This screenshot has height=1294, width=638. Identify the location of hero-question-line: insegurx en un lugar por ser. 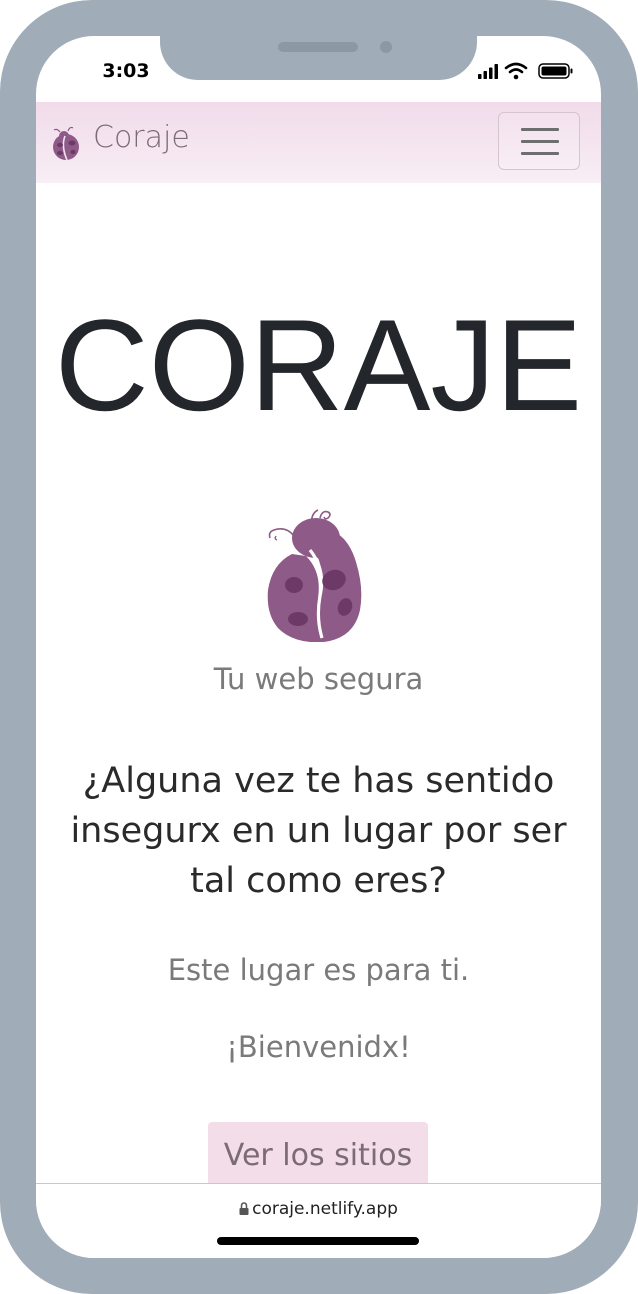
(318, 831).